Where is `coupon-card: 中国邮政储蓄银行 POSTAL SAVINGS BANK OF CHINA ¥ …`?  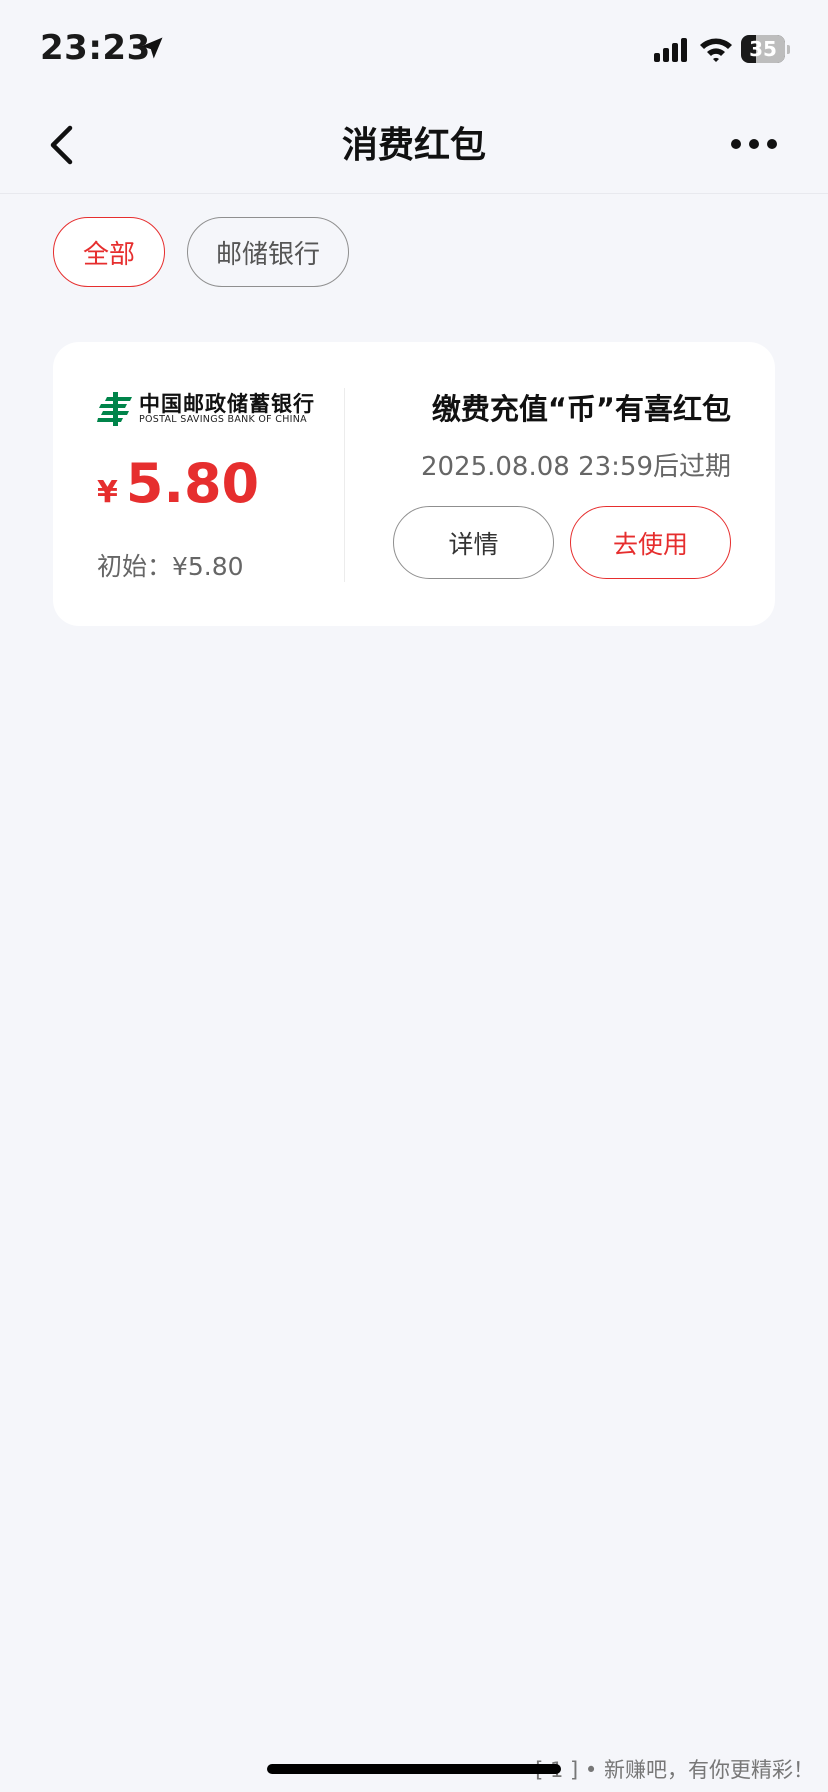 coupon-card: 中国邮政储蓄银行 POSTAL SAVINGS BANK OF CHINA ¥ … is located at coordinates (414, 484).